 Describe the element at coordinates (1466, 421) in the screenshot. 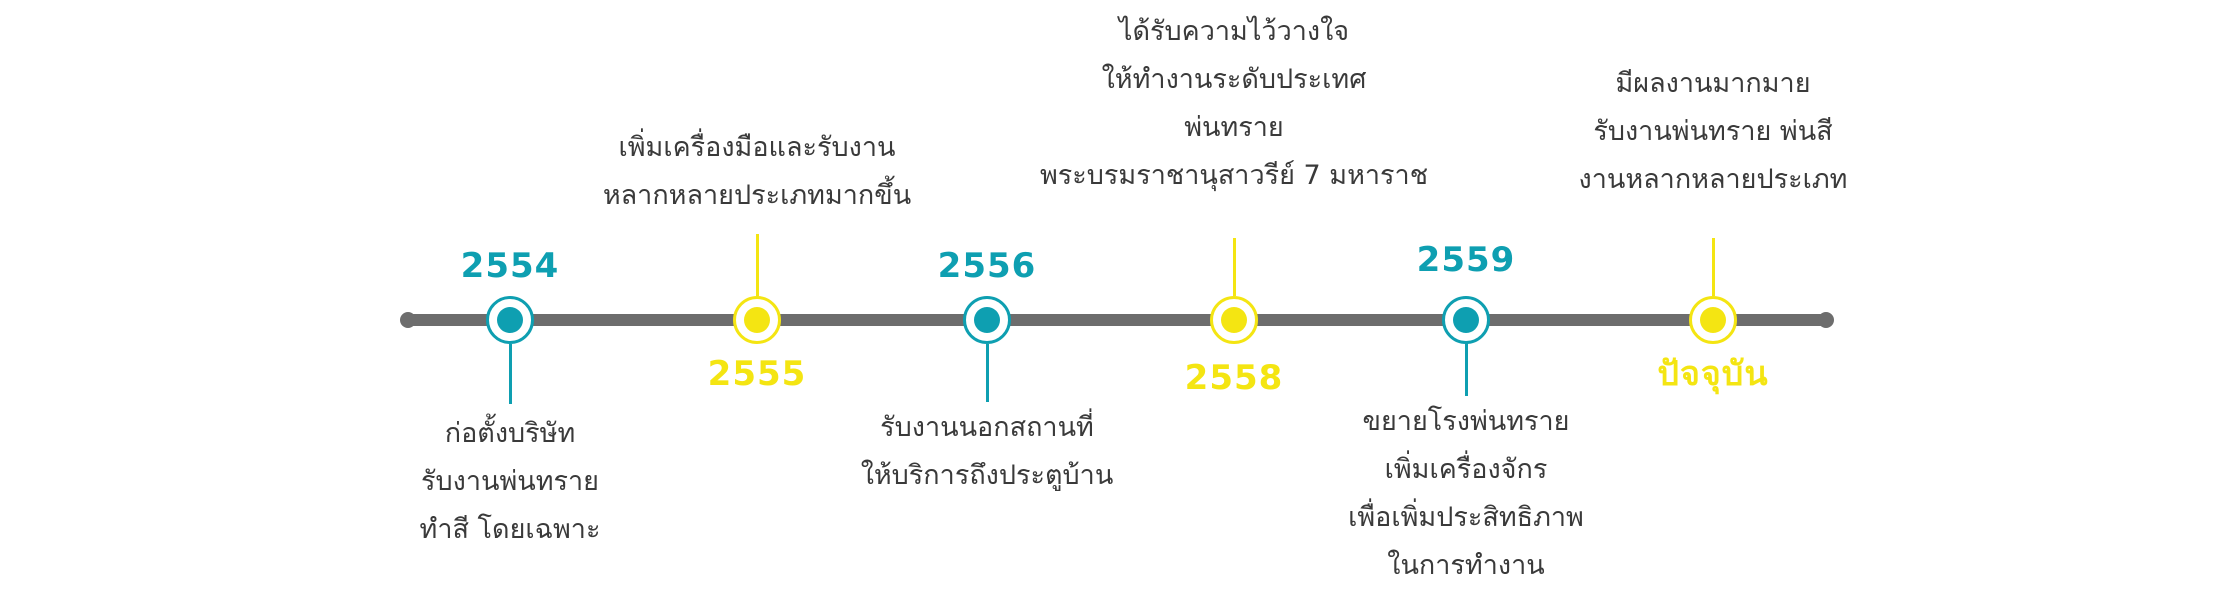

I see `milestone-description-line: ขยายโรงพ่นทราย` at that location.